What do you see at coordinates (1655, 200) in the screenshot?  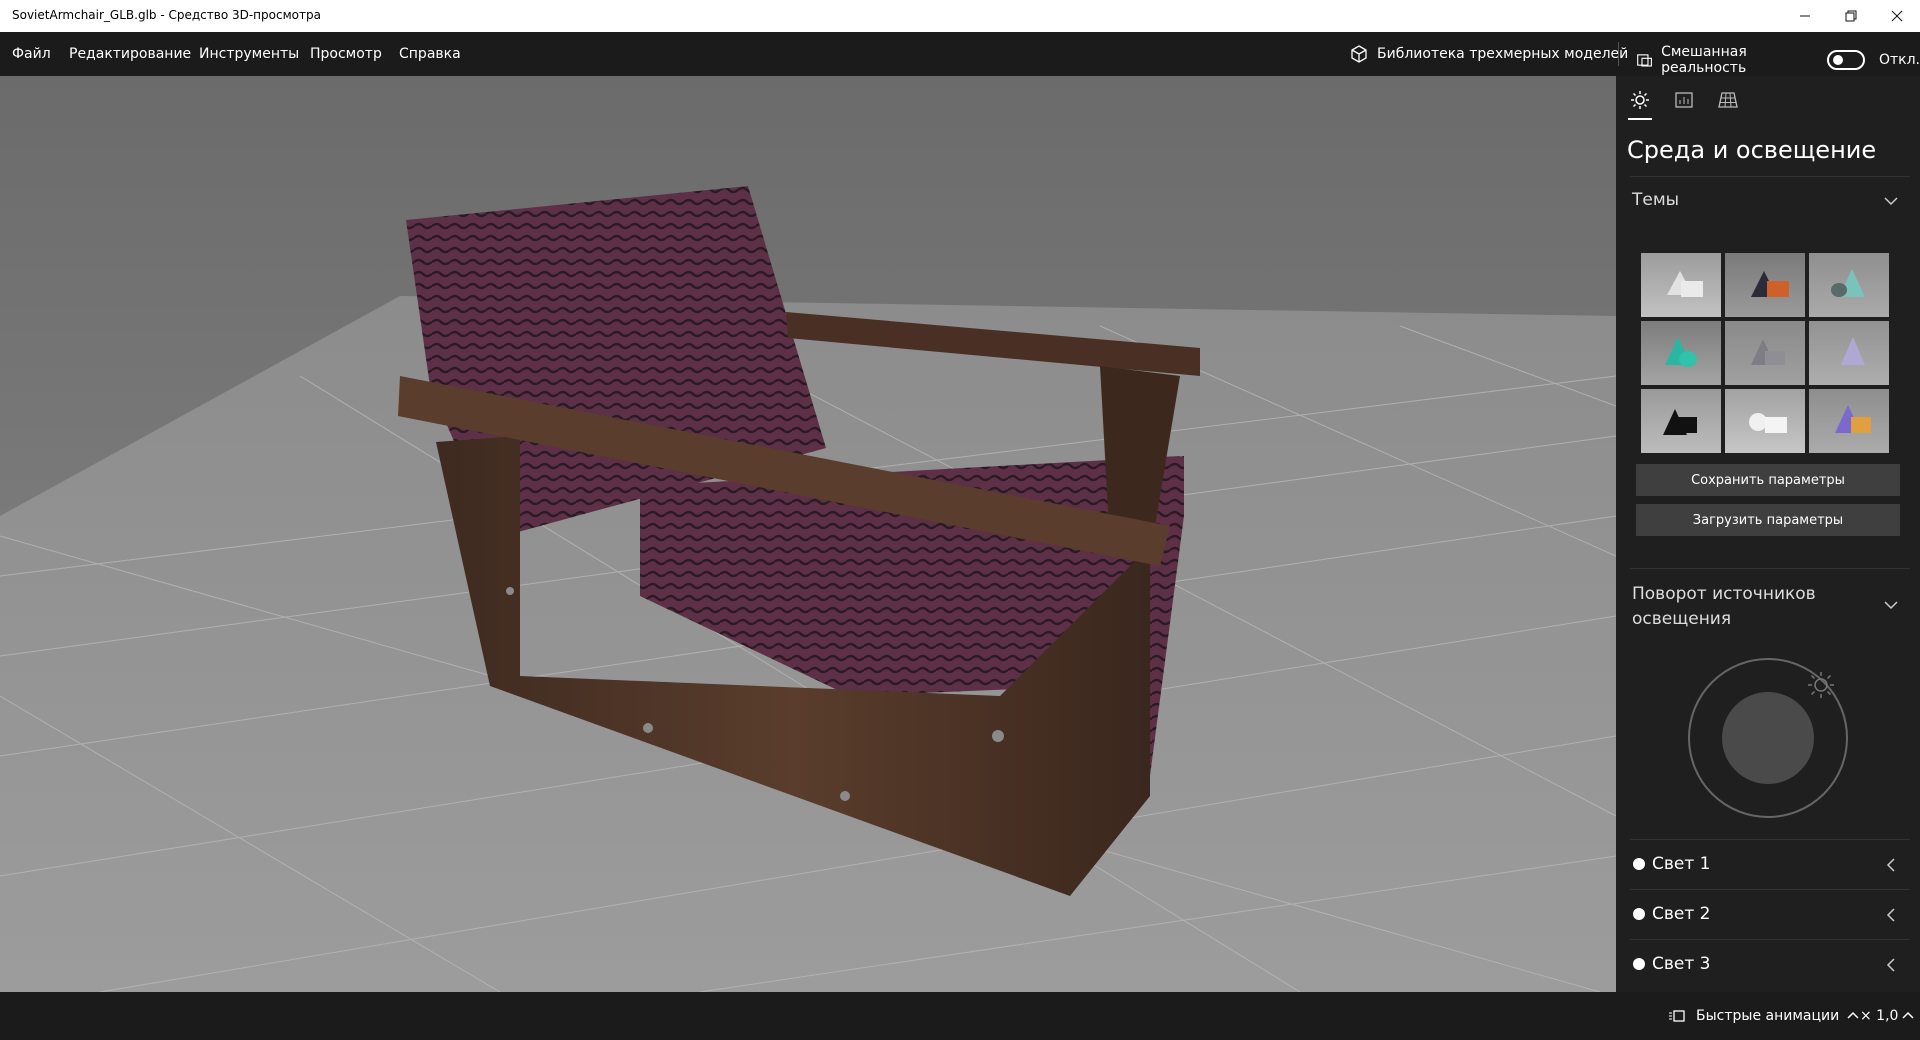 I see `themes-title: Темы` at bounding box center [1655, 200].